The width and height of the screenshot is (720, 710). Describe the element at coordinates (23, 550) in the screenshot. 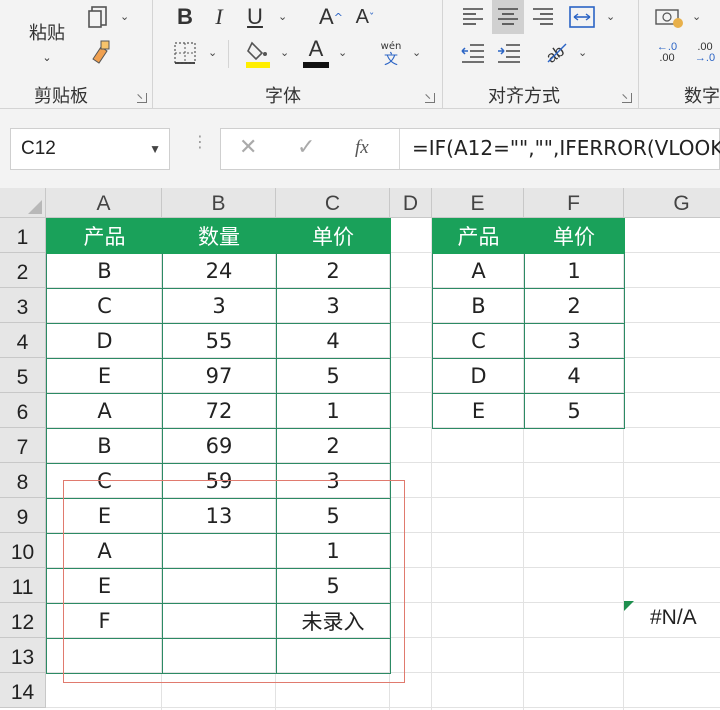

I see `row-header-10: 10` at that location.